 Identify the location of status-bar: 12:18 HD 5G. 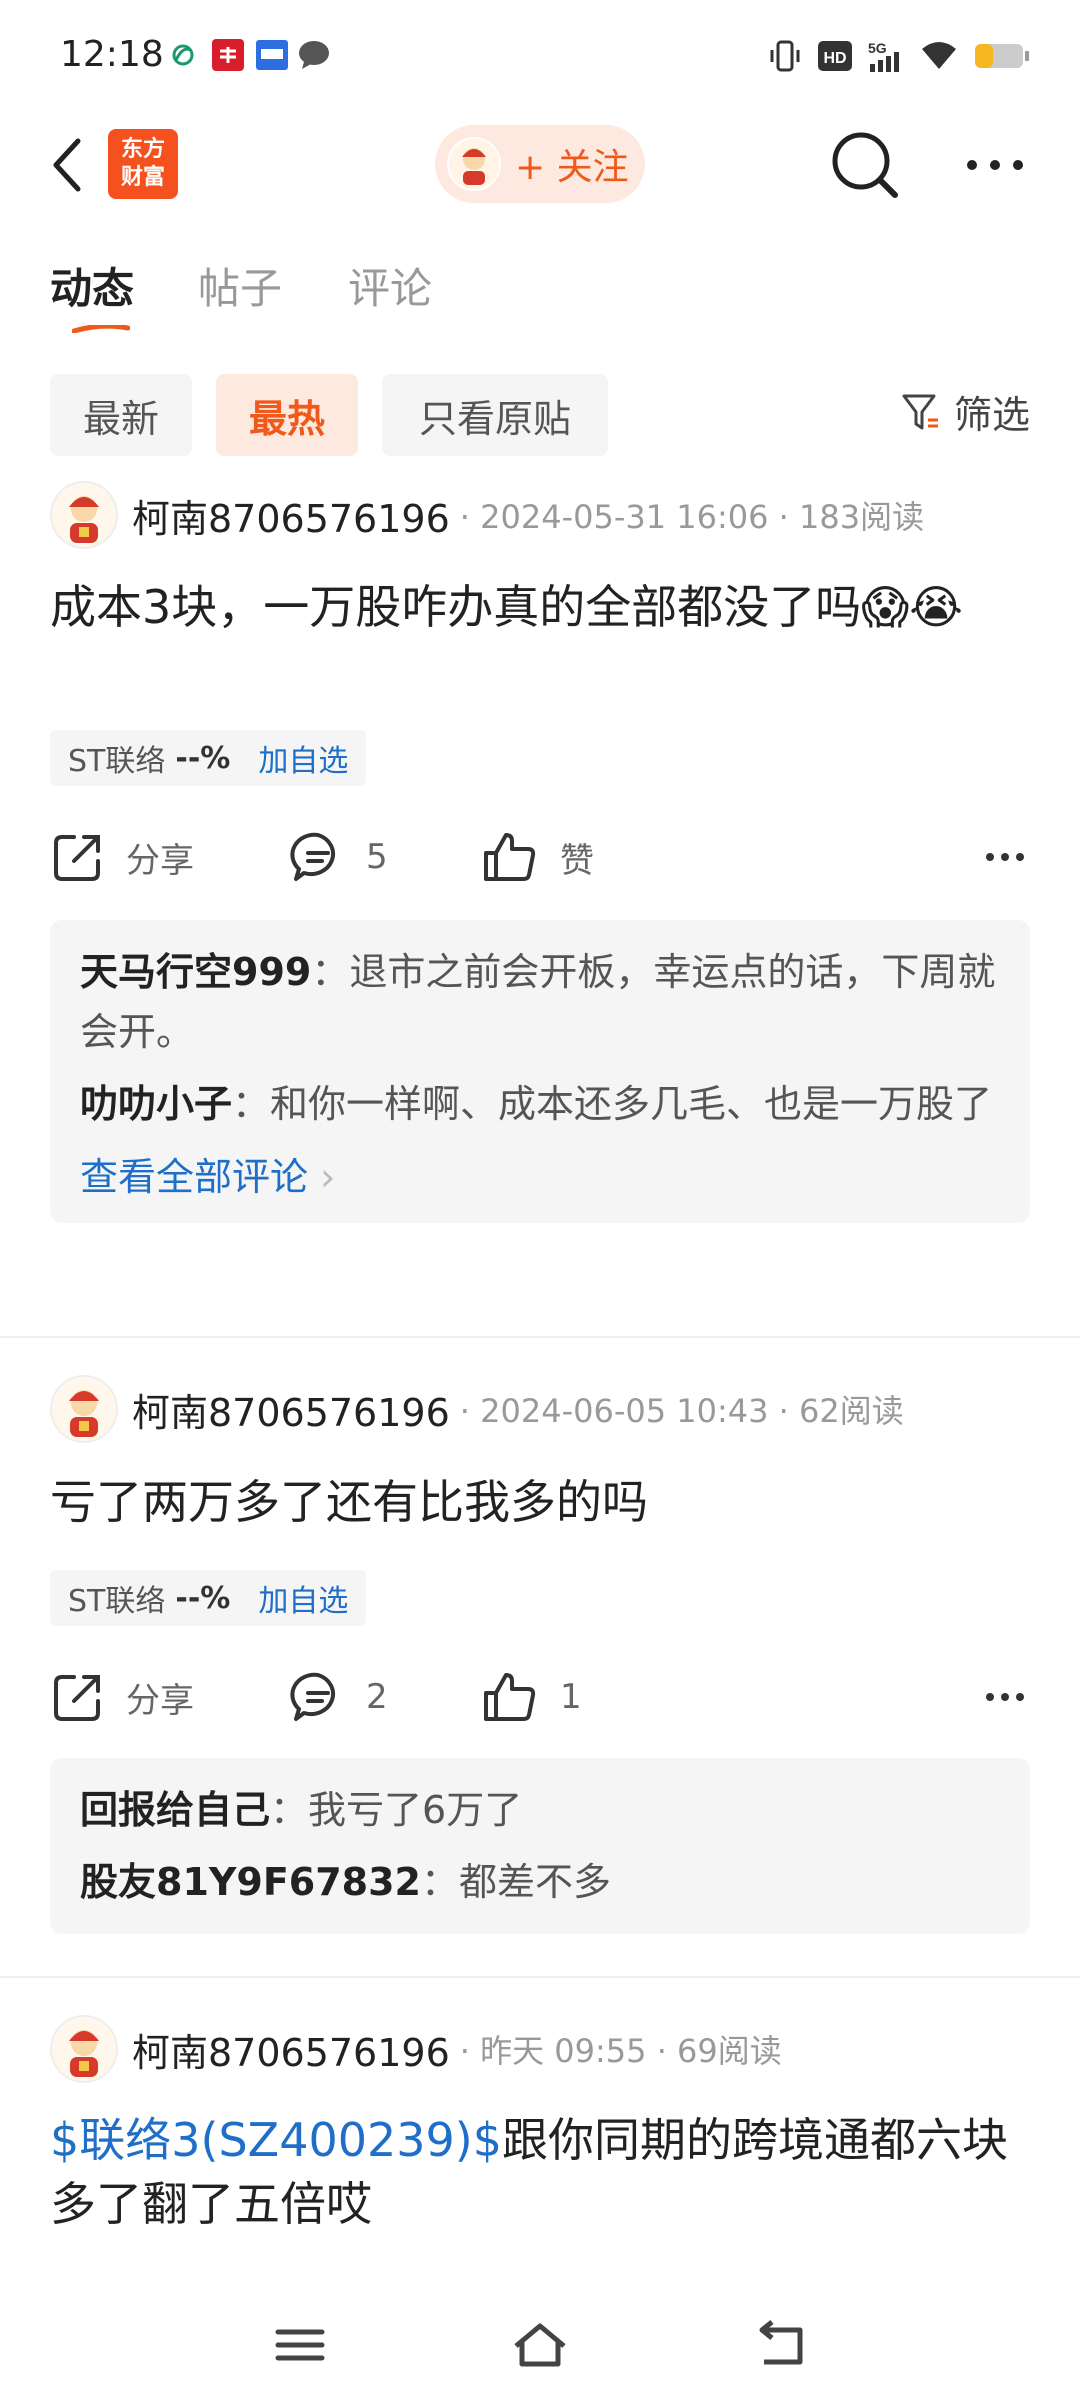
(540, 55).